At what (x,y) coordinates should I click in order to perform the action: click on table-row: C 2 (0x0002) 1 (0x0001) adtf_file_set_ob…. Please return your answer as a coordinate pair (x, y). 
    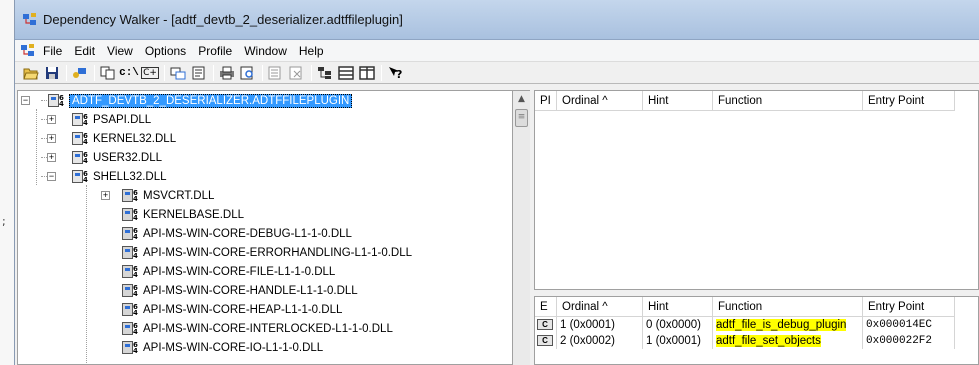
    Looking at the image, I should click on (745, 341).